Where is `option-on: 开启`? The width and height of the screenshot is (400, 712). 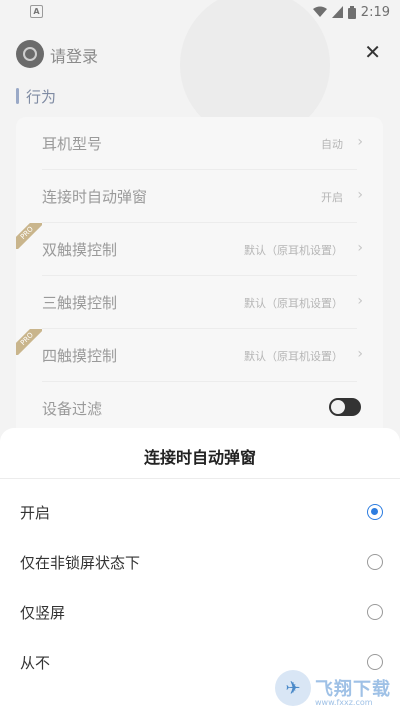 option-on: 开启 is located at coordinates (200, 513).